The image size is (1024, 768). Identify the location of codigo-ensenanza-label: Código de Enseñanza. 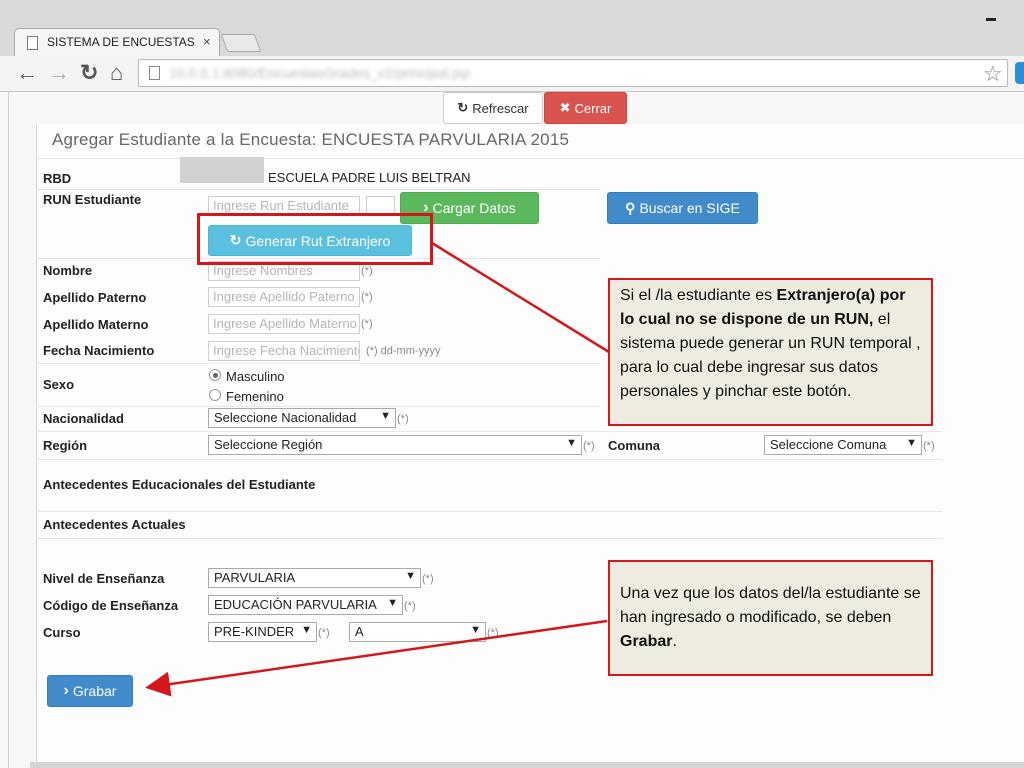
(111, 605).